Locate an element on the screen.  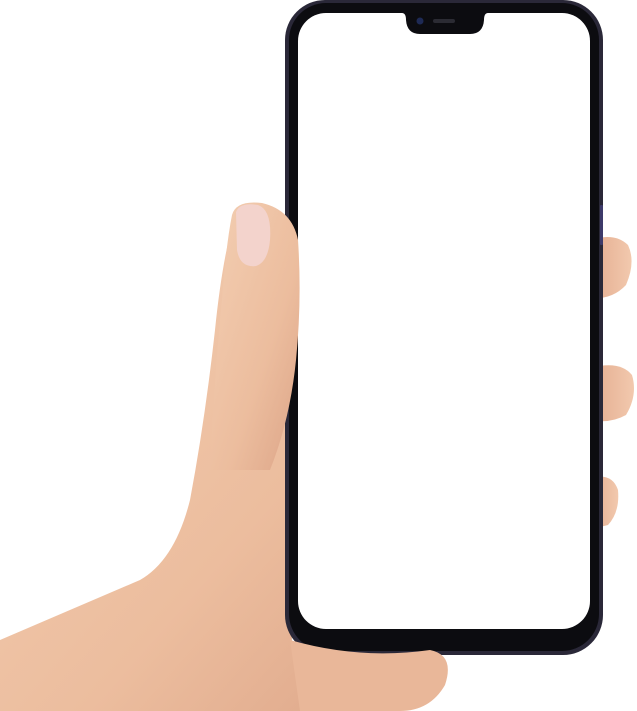
phone-notch is located at coordinates (445, 23).